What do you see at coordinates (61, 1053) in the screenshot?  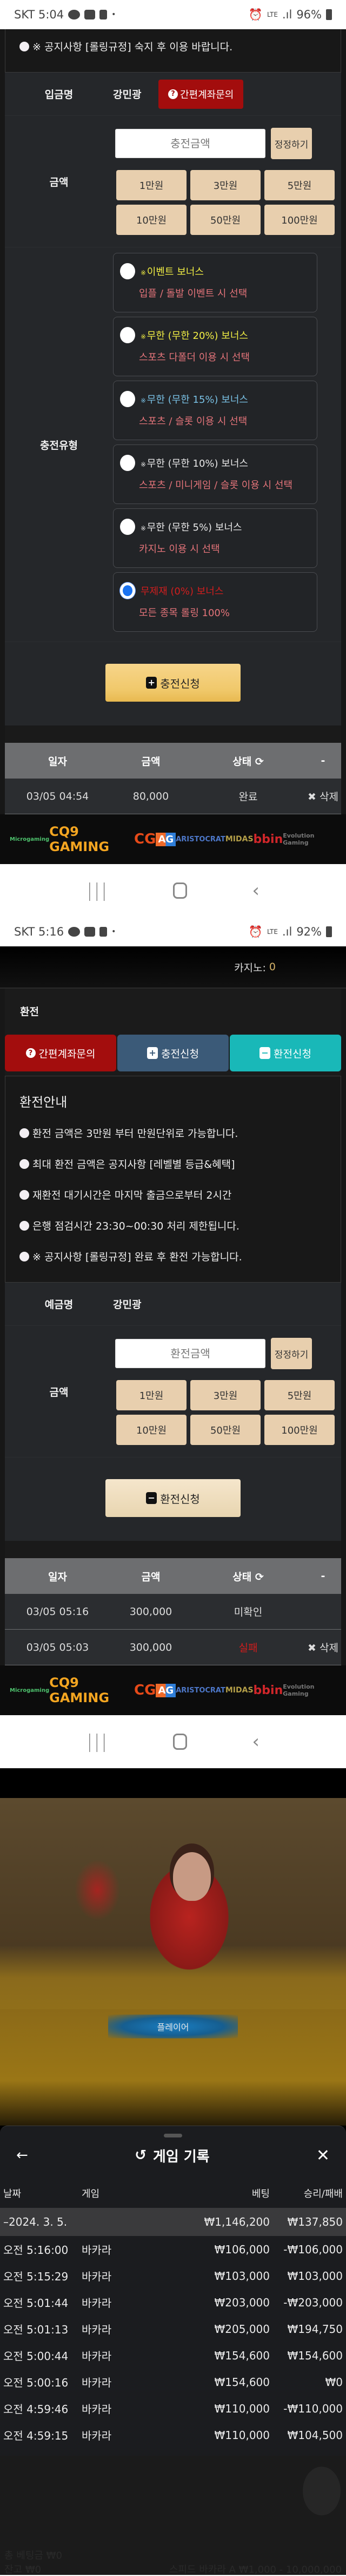 I see `tab-account-inquiry: ? 간편계좌문의` at bounding box center [61, 1053].